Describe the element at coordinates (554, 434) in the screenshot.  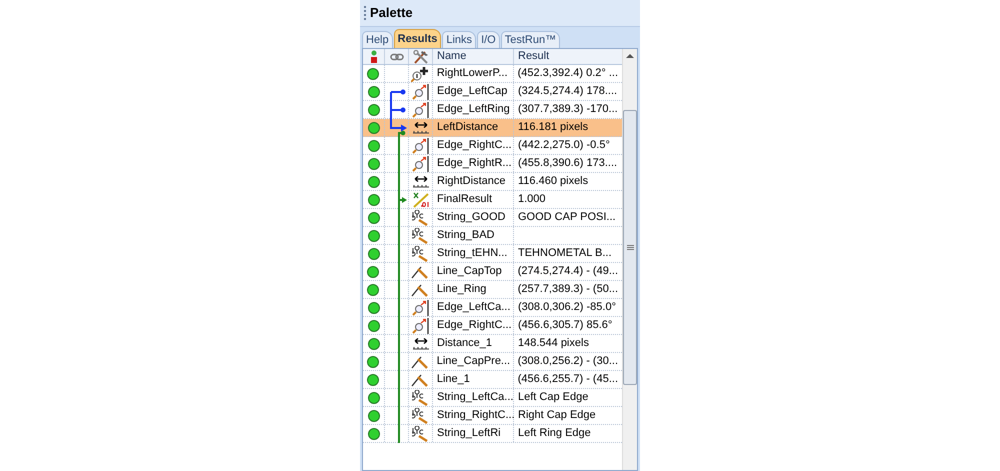
I see `table-cell-text: Left Ring Edge` at that location.